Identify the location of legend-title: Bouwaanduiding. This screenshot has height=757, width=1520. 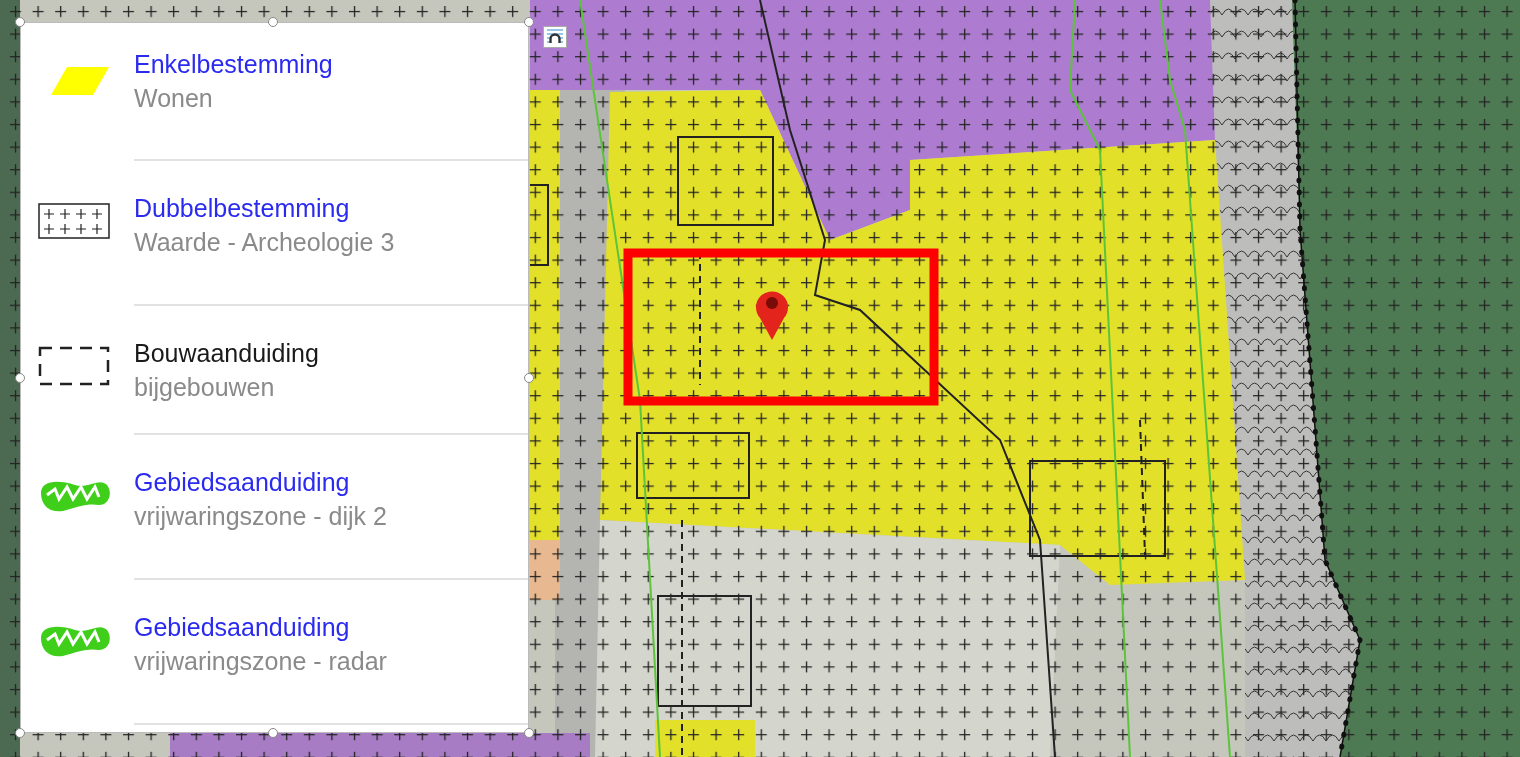
(226, 353).